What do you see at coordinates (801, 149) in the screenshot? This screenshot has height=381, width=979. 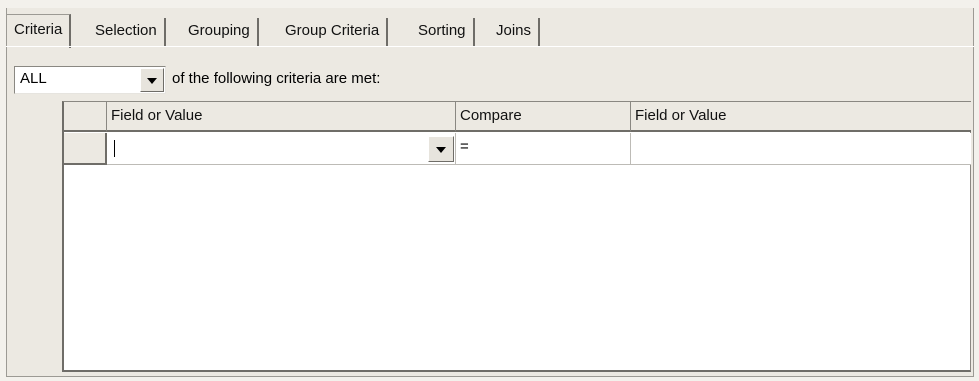 I see `value-cell` at bounding box center [801, 149].